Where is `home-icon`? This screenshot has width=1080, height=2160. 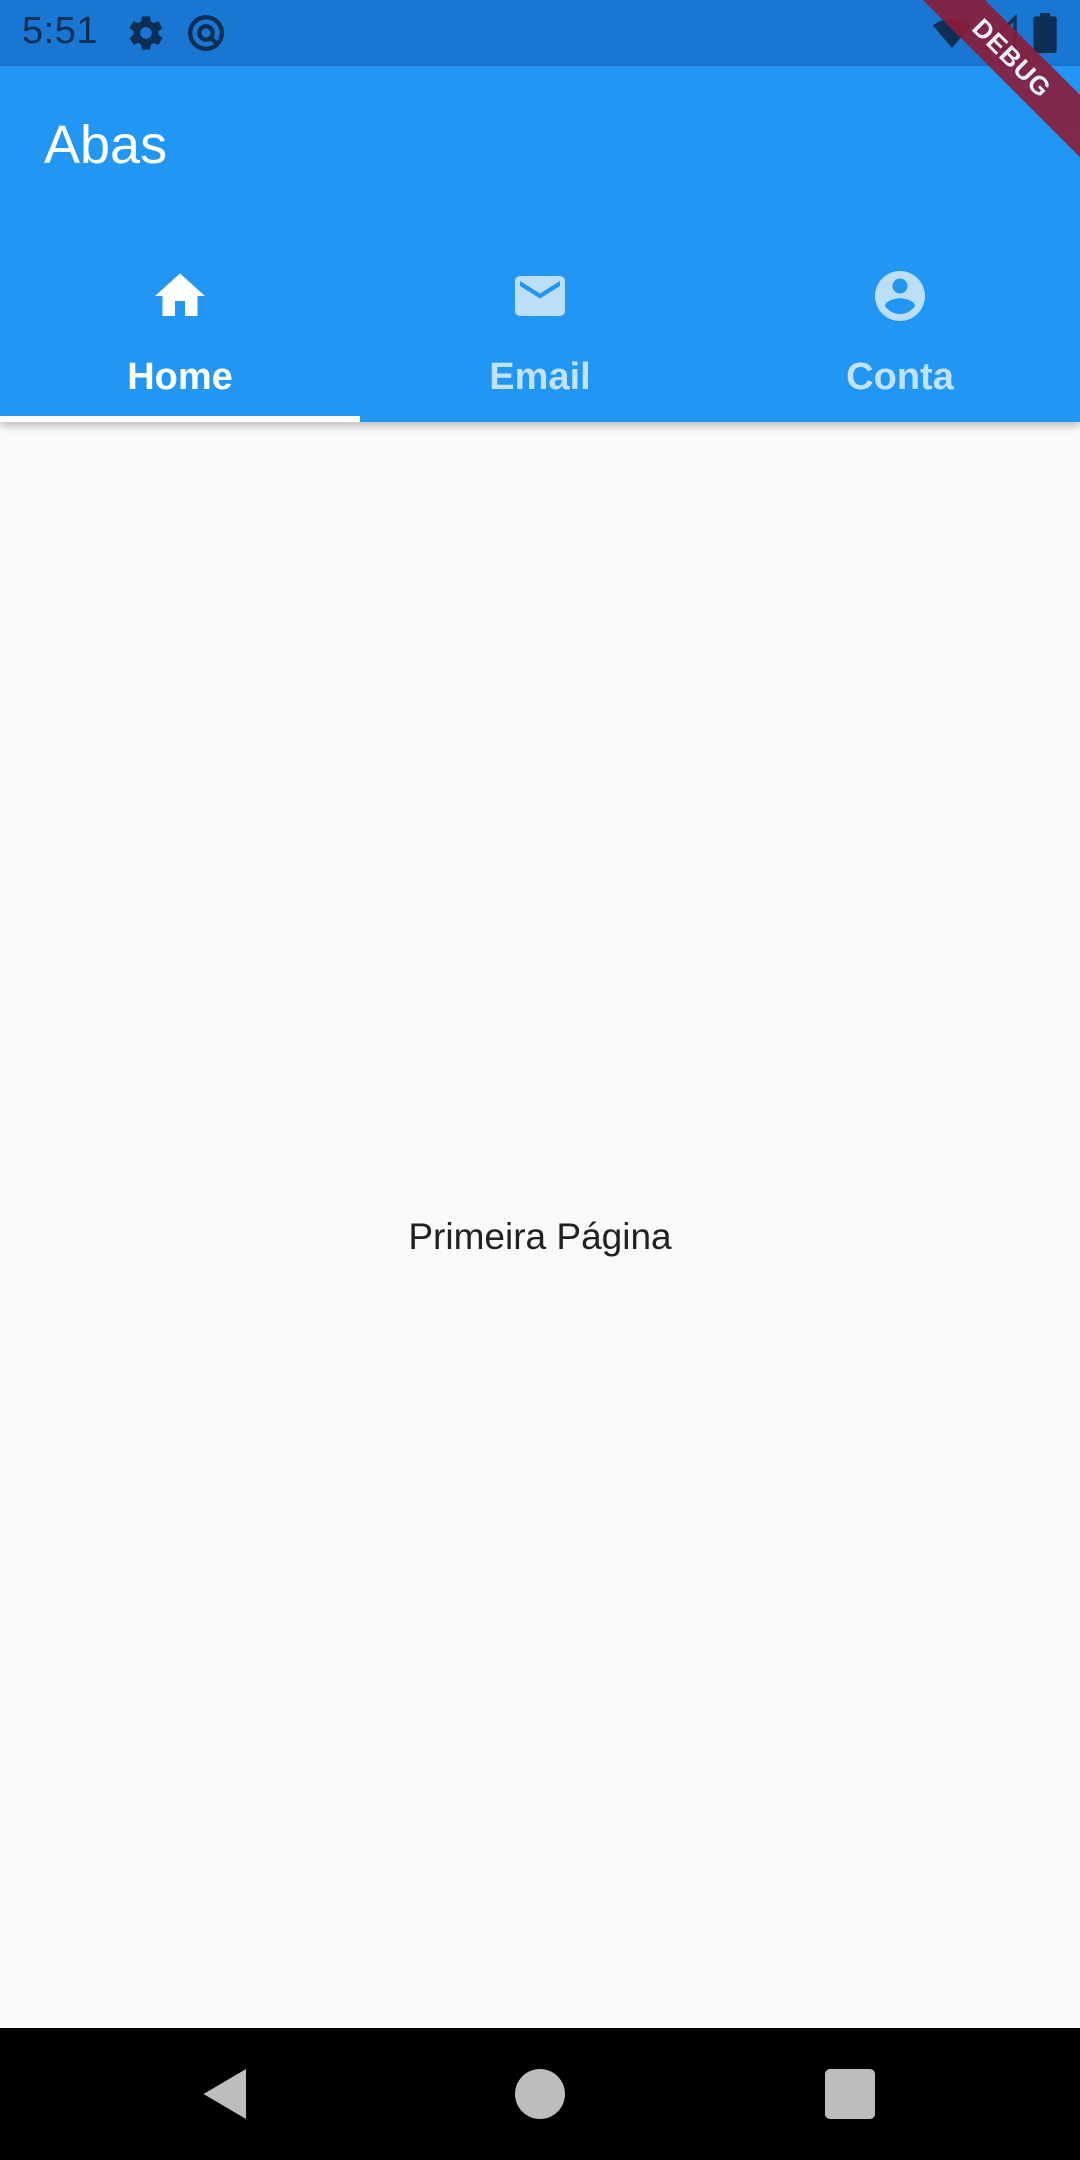 home-icon is located at coordinates (180, 294).